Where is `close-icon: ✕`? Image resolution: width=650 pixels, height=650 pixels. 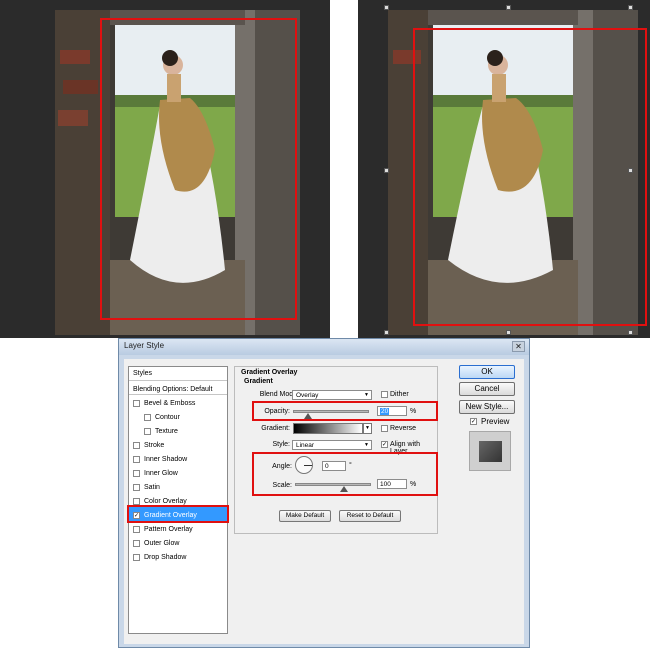 close-icon: ✕ is located at coordinates (518, 346).